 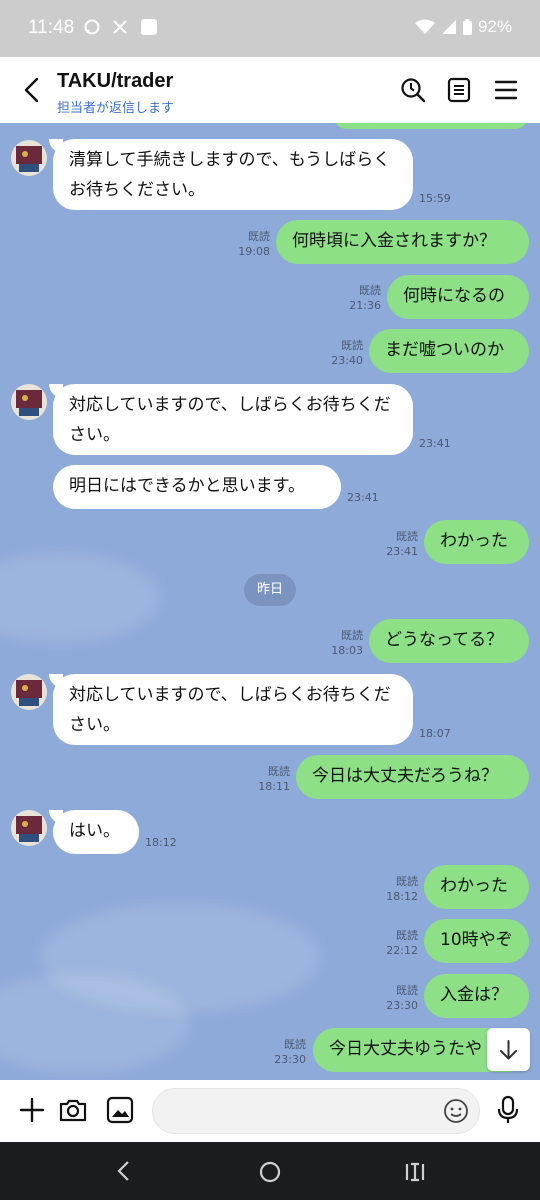 I want to click on incoming-message: 明日にはできるかと思います。, so click(x=197, y=487).